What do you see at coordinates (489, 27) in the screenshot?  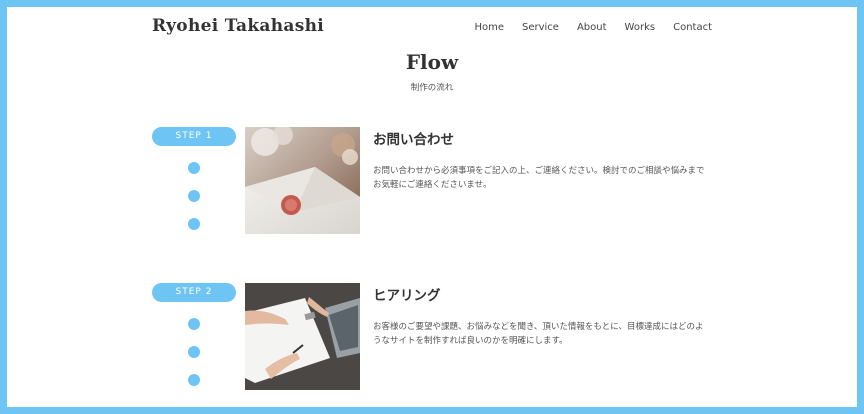 I see `nav-home: Home` at bounding box center [489, 27].